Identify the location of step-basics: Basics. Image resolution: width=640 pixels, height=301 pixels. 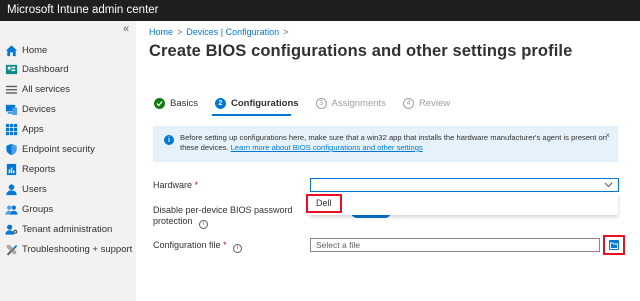
(176, 103).